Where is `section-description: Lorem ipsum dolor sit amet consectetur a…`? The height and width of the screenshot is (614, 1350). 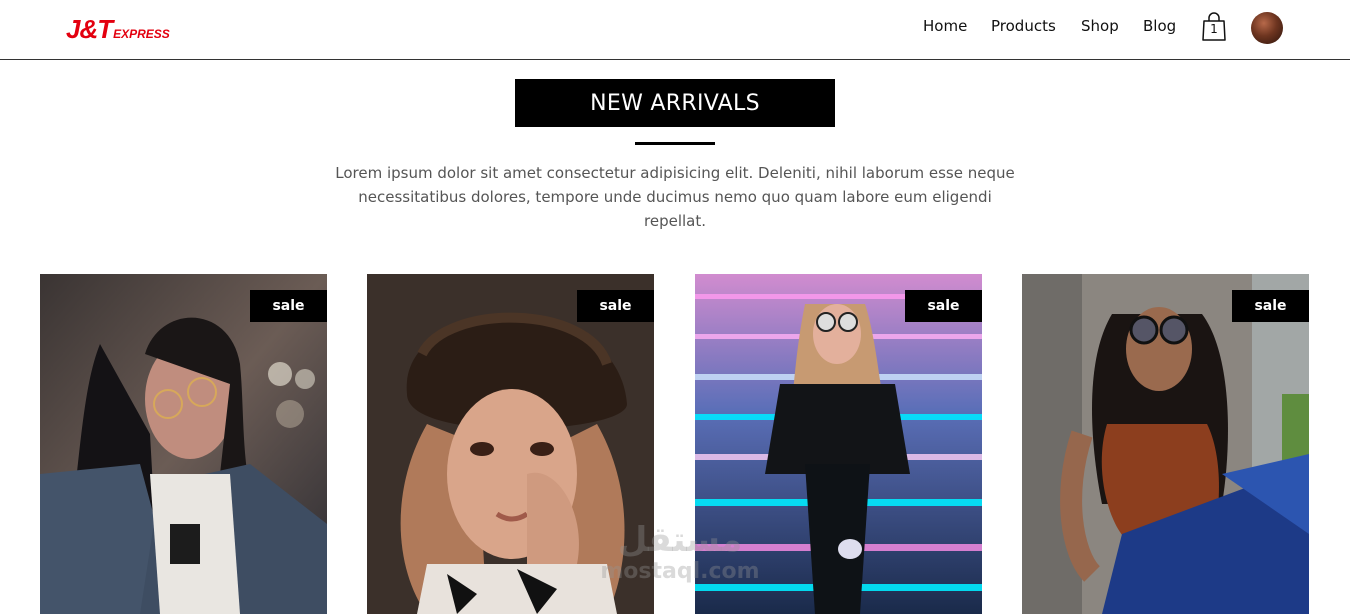
section-description: Lorem ipsum dolor sit amet consectetur a… is located at coordinates (675, 197).